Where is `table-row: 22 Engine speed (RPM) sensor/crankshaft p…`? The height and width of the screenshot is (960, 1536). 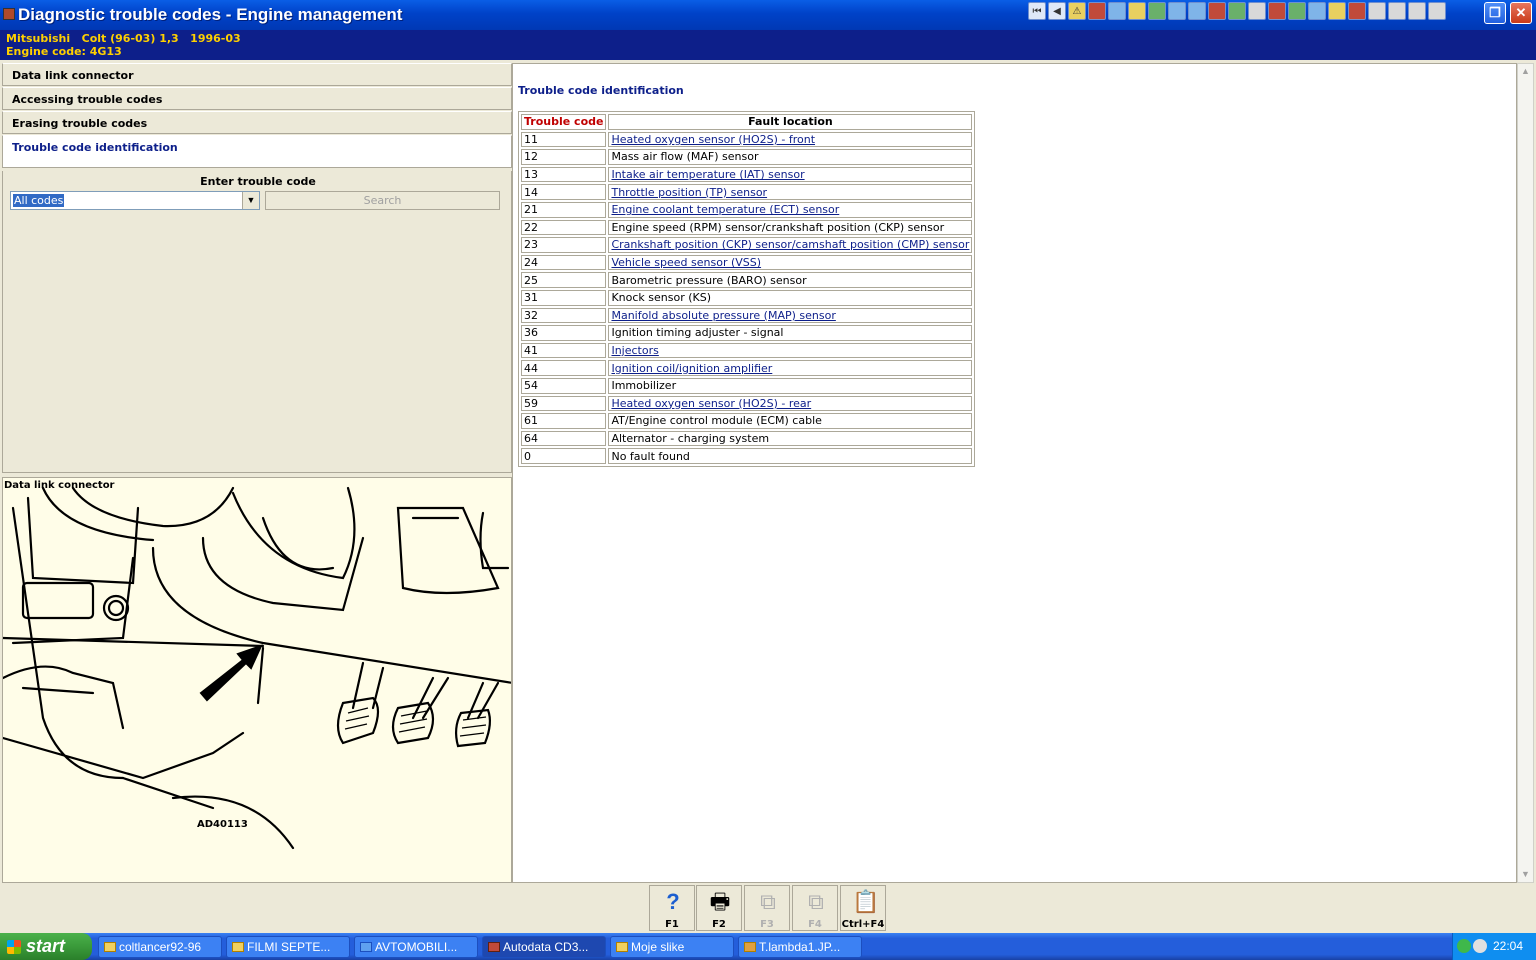
table-row: 22 Engine speed (RPM) sensor/crankshaft p… is located at coordinates (747, 227).